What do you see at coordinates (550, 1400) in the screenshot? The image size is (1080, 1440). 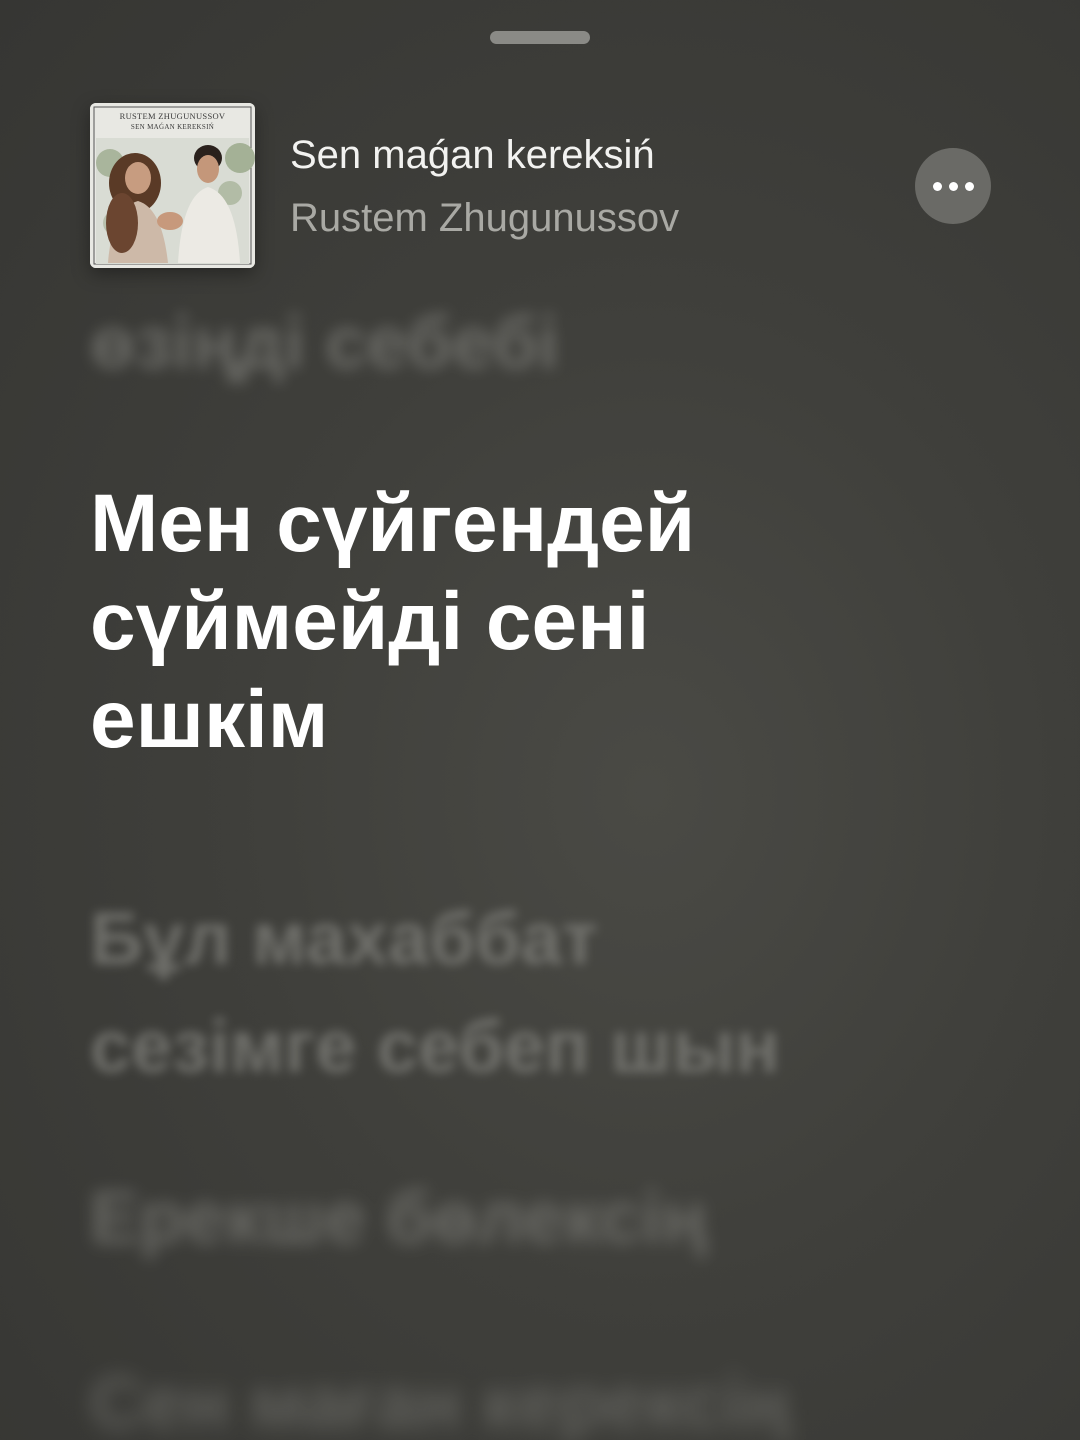 I see `lyric-line-upcoming: Сен маған керексің` at bounding box center [550, 1400].